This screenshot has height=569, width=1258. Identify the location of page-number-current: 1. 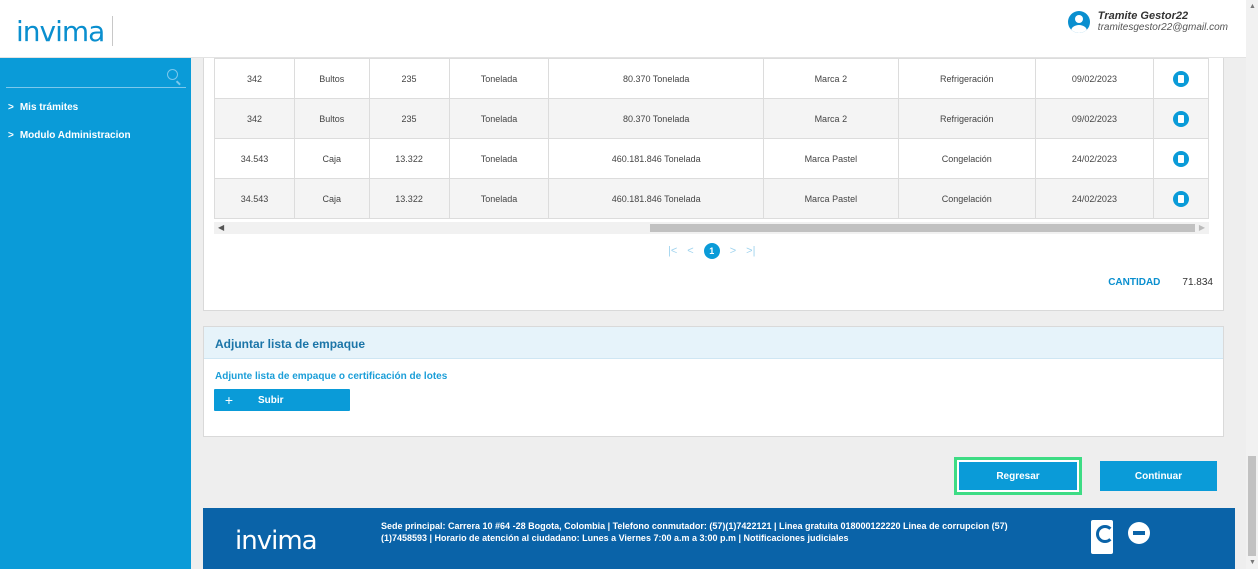
(711, 251).